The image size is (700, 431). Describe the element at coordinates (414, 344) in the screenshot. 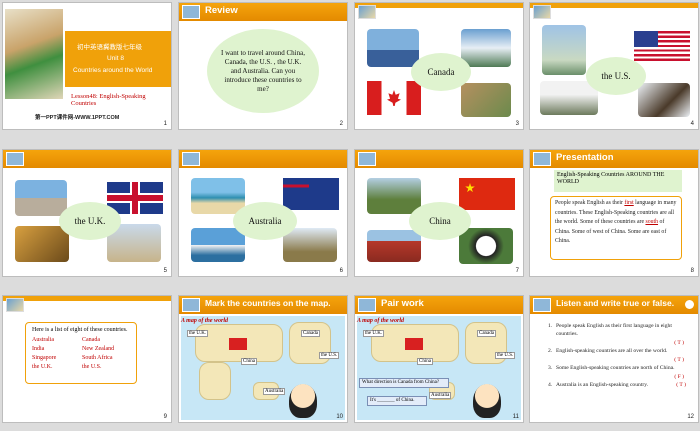

I see `china-region` at that location.